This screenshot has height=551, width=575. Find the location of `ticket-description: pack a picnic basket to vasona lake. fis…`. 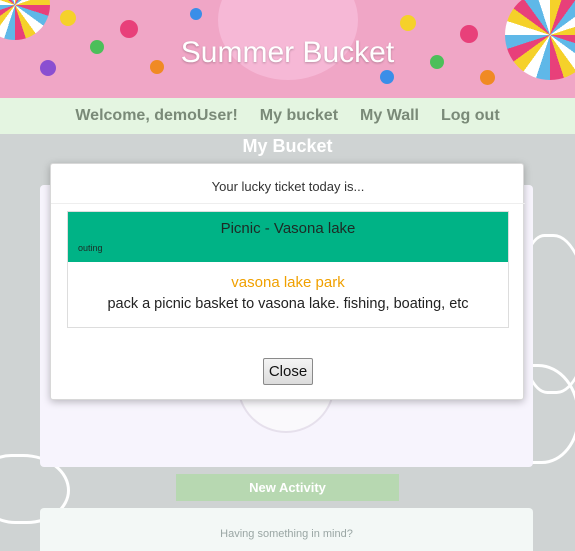

ticket-description: pack a picnic basket to vasona lake. fis… is located at coordinates (288, 304).